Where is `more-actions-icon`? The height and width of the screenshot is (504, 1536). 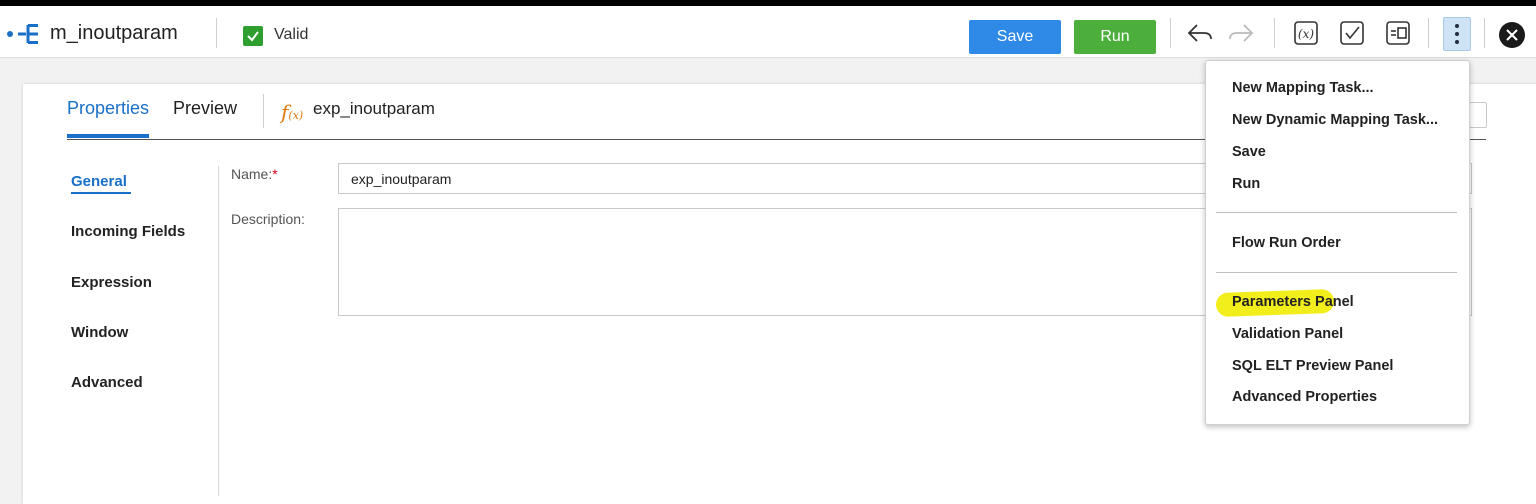
more-actions-icon is located at coordinates (1457, 34).